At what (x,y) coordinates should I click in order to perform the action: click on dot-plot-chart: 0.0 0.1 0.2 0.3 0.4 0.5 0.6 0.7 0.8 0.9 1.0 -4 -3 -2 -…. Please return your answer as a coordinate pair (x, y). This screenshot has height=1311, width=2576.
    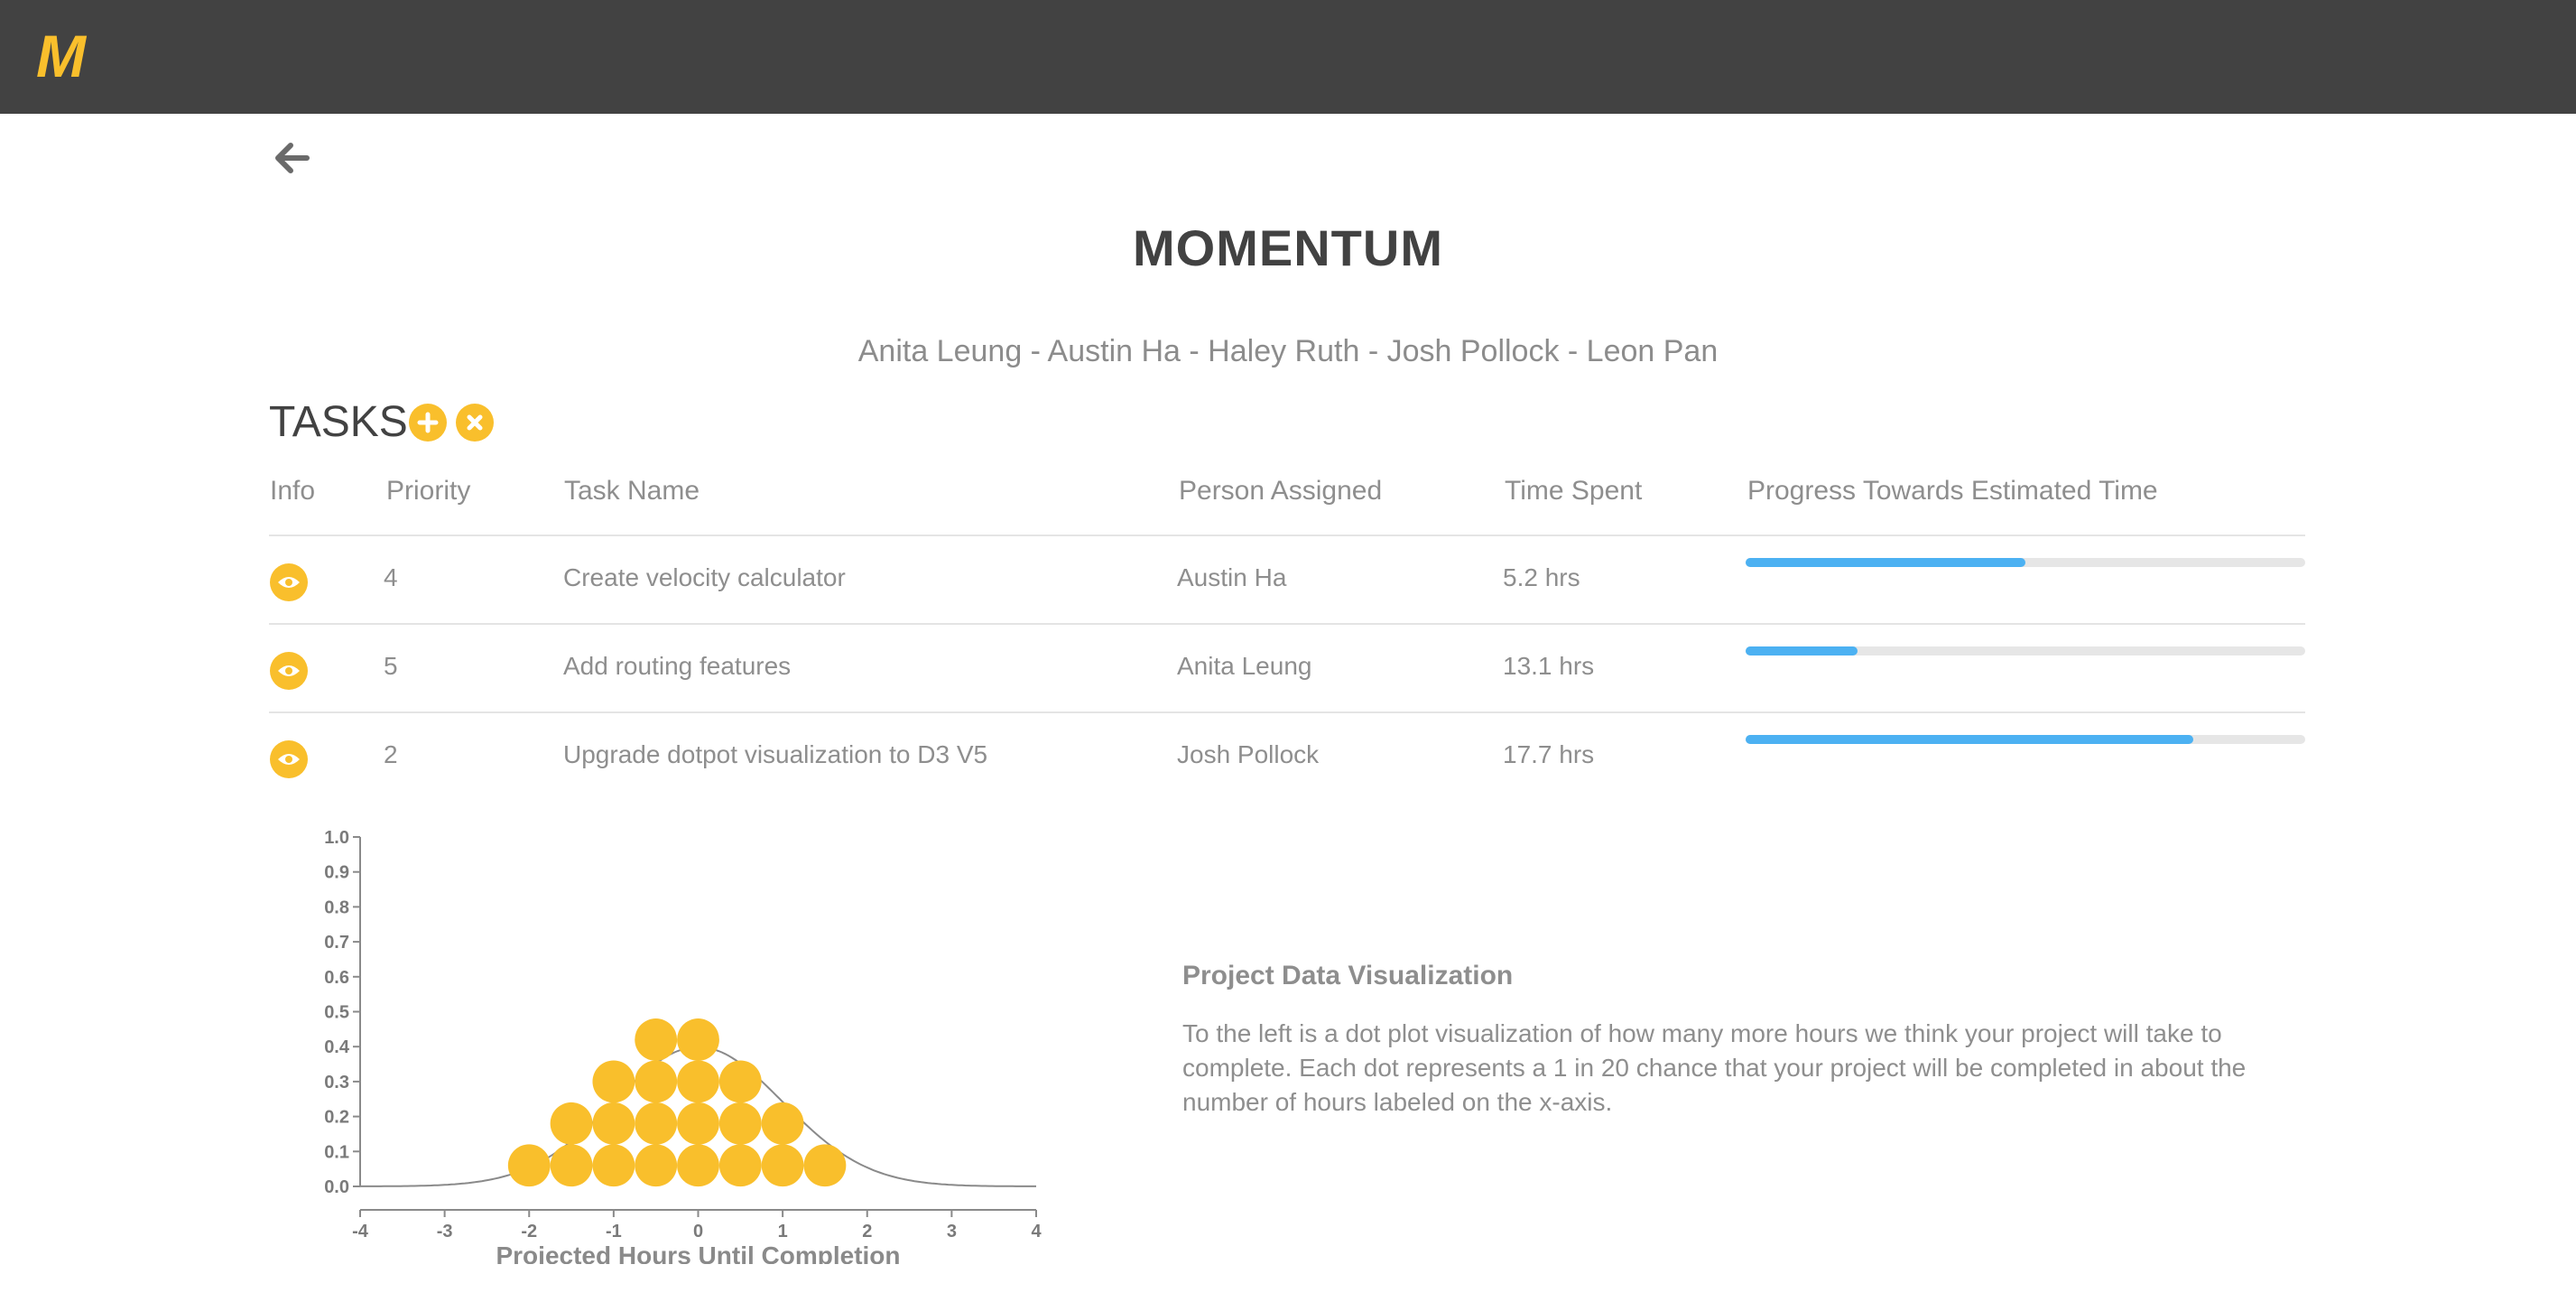
    Looking at the image, I should click on (681, 1041).